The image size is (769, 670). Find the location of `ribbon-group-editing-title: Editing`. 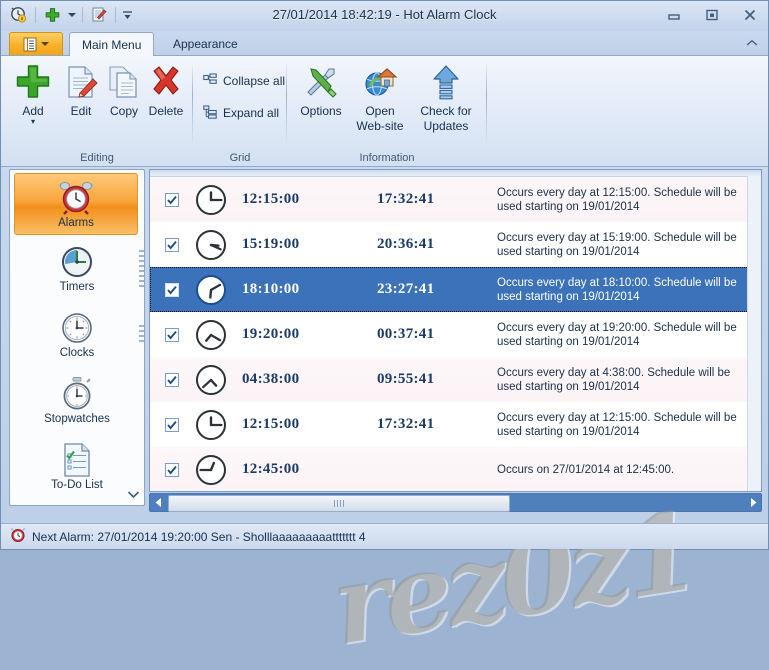

ribbon-group-editing-title: Editing is located at coordinates (97, 158).